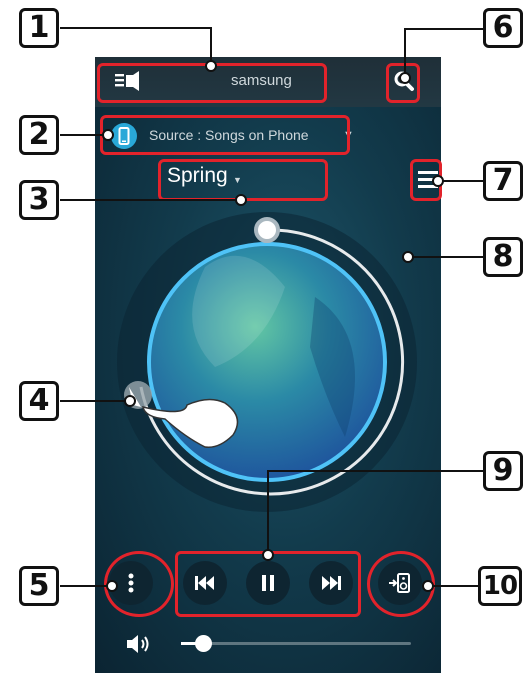 The height and width of the screenshot is (673, 523). I want to click on callout-number-4: 4, so click(39, 401).